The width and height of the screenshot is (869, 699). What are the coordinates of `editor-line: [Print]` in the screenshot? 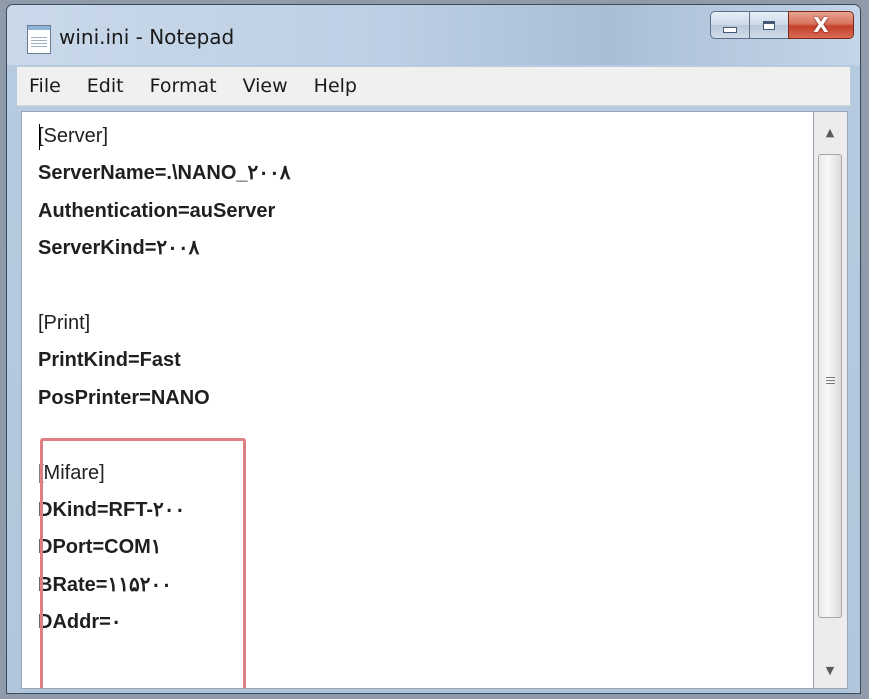 It's located at (64, 322).